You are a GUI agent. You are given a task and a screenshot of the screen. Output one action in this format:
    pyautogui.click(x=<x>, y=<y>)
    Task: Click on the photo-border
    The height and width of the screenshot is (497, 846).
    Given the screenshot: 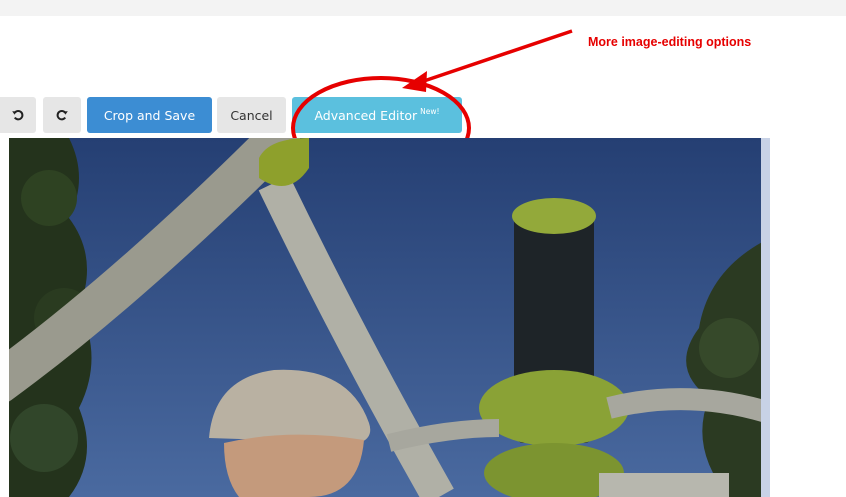 What is the action you would take?
    pyautogui.click(x=765, y=317)
    